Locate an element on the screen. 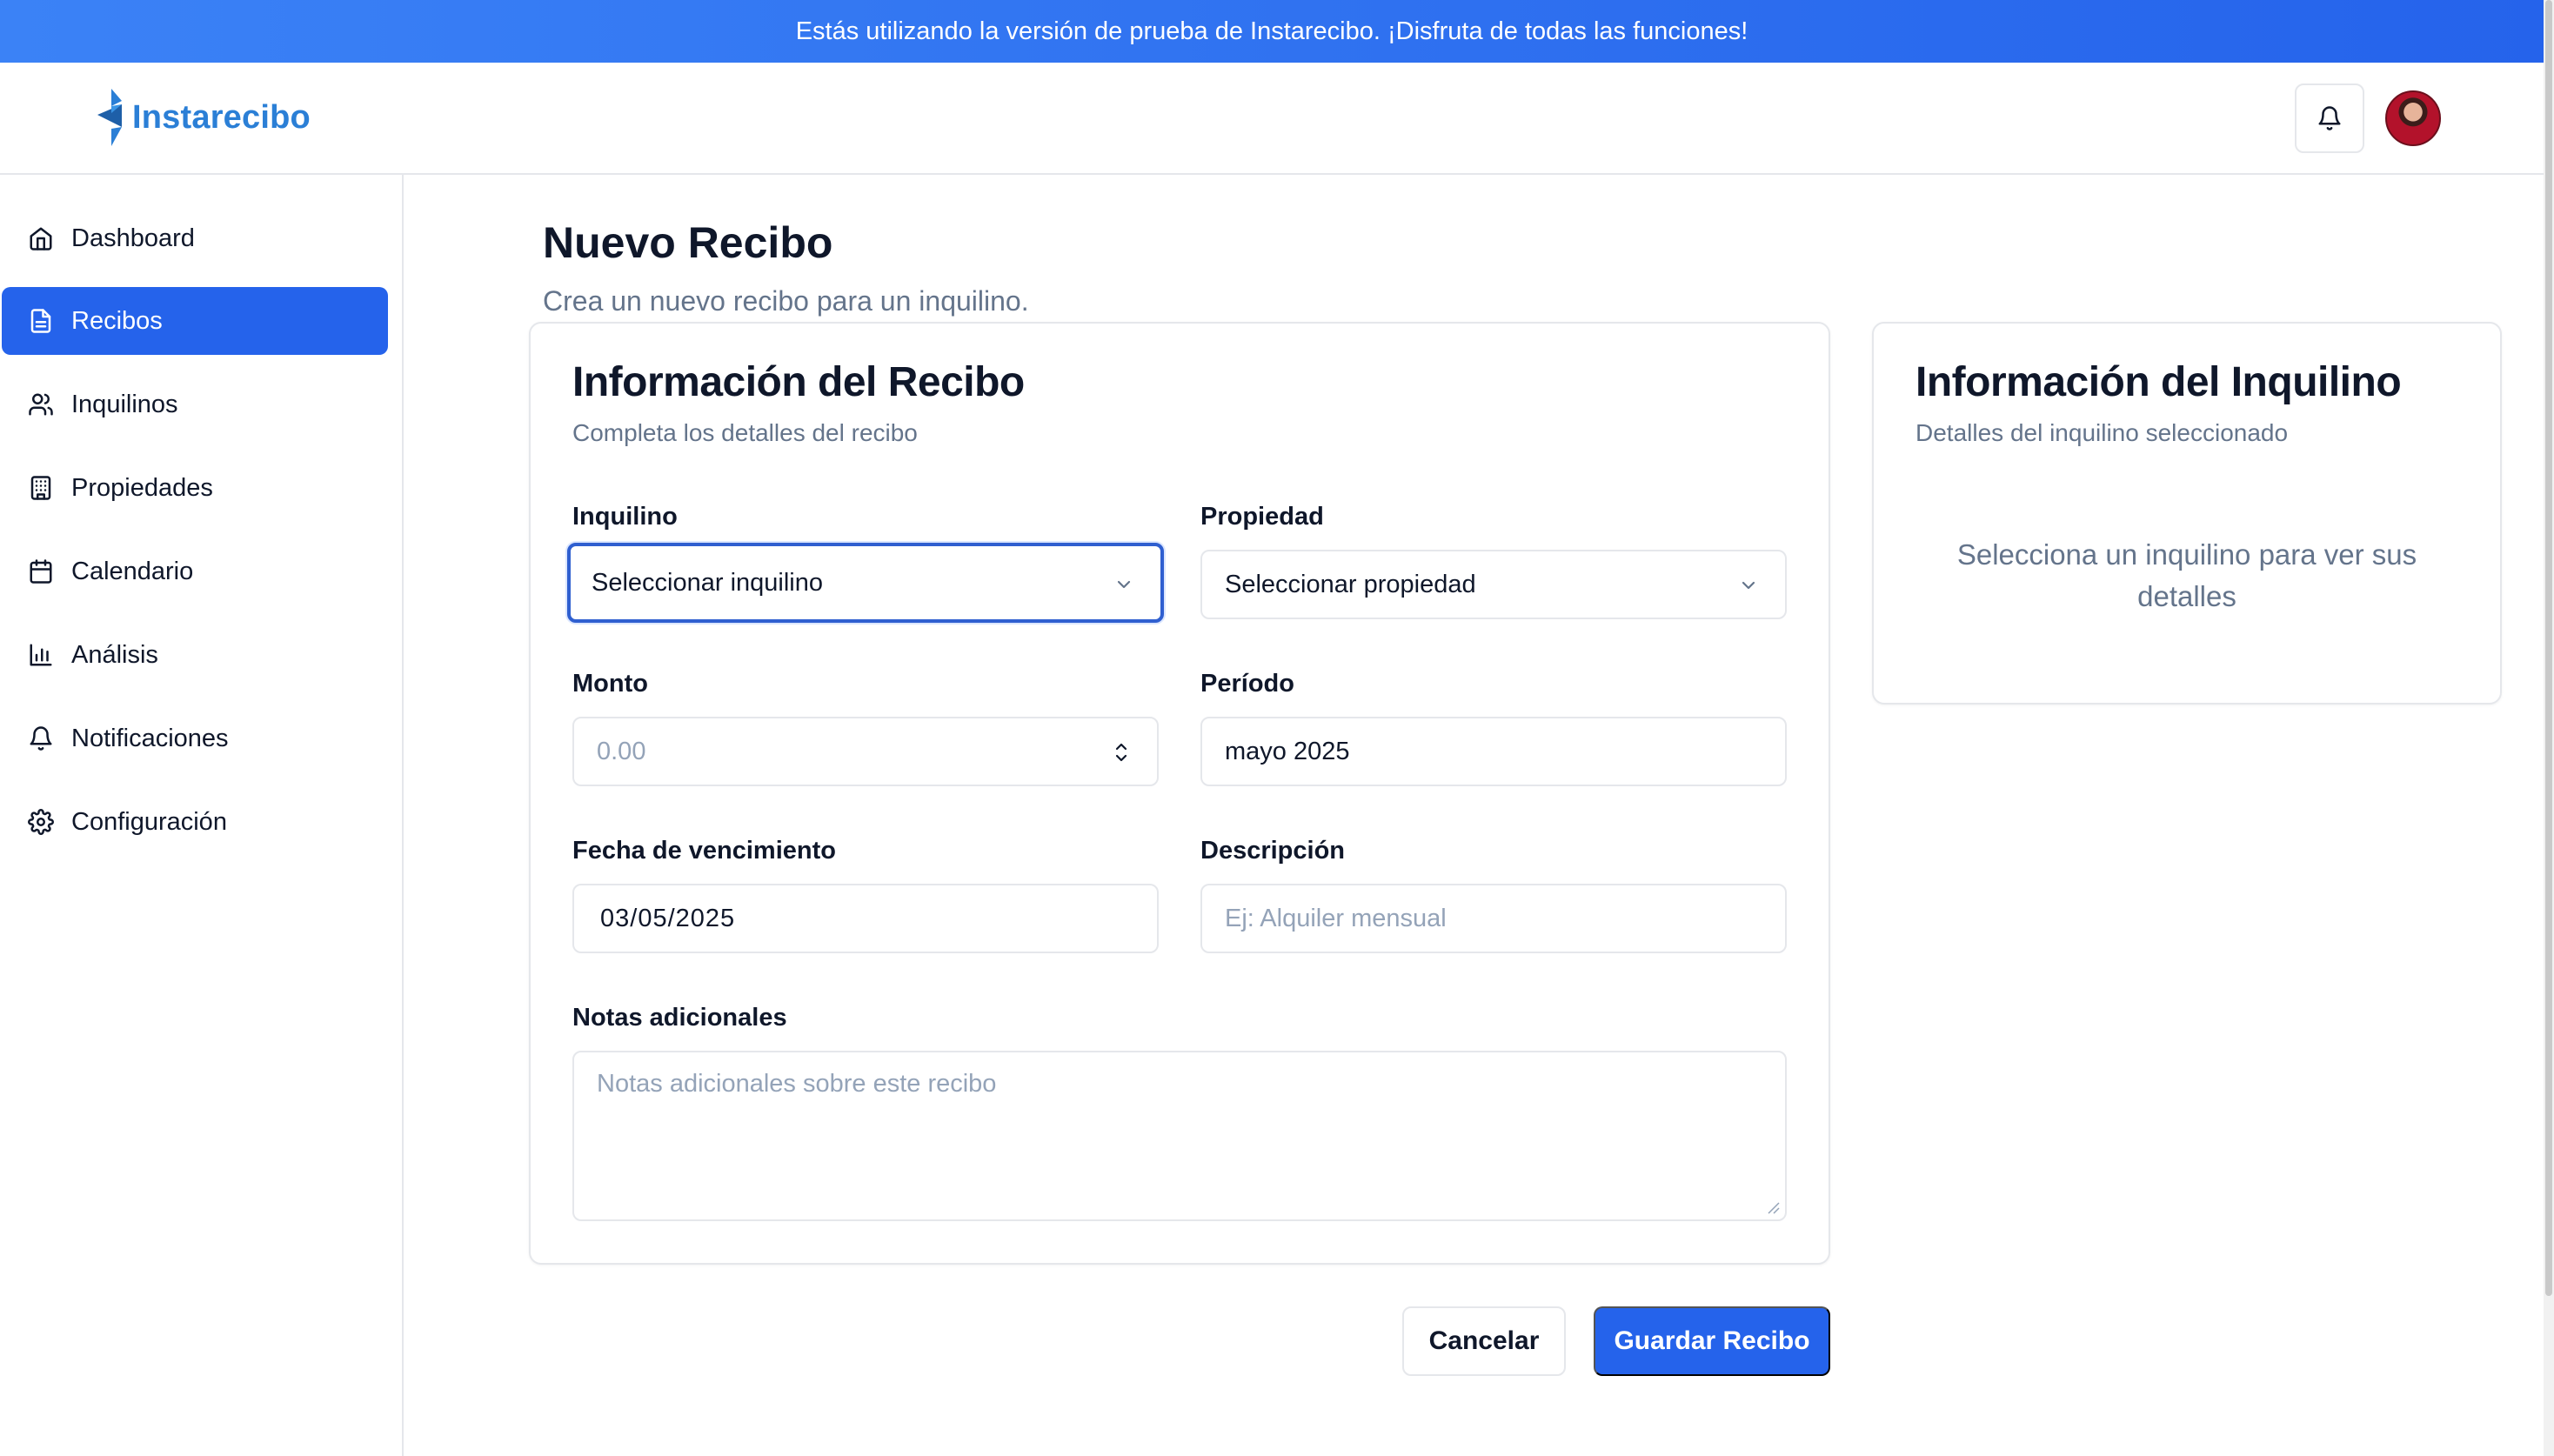  receipt-card-title: Información del Recibo is located at coordinates (798, 382).